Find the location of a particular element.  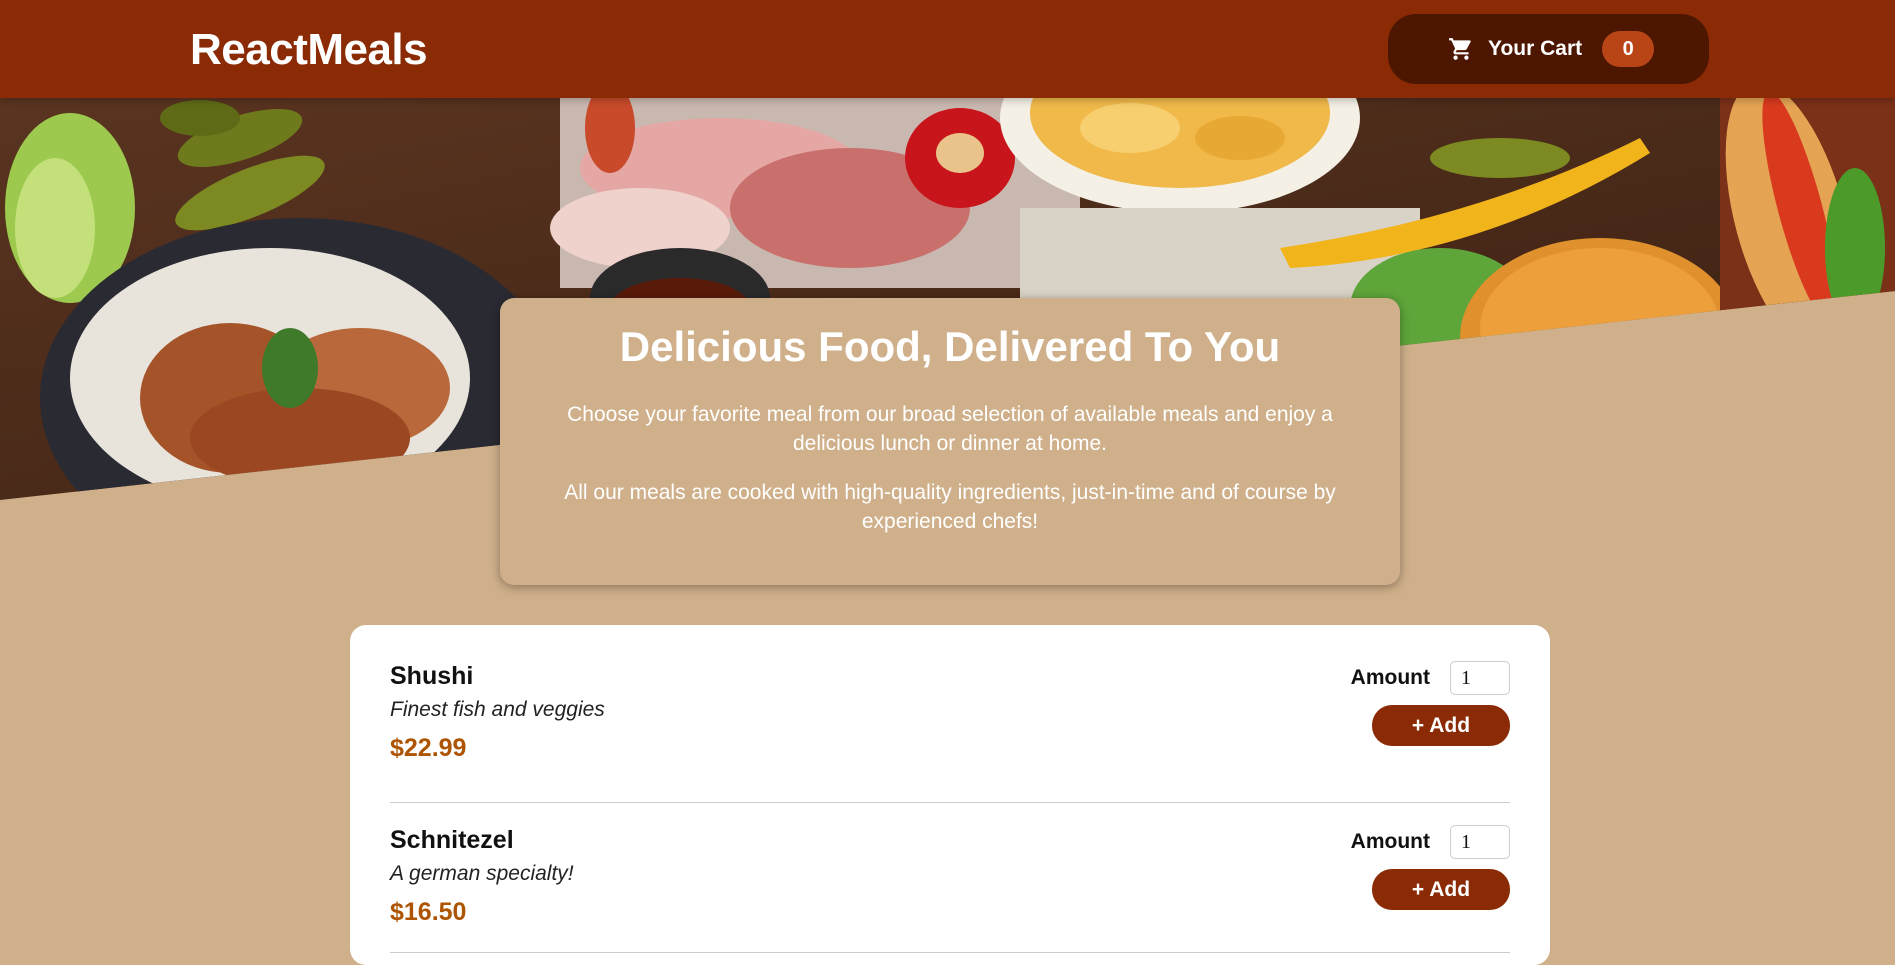

app-logo: ReactMeals is located at coordinates (309, 49).